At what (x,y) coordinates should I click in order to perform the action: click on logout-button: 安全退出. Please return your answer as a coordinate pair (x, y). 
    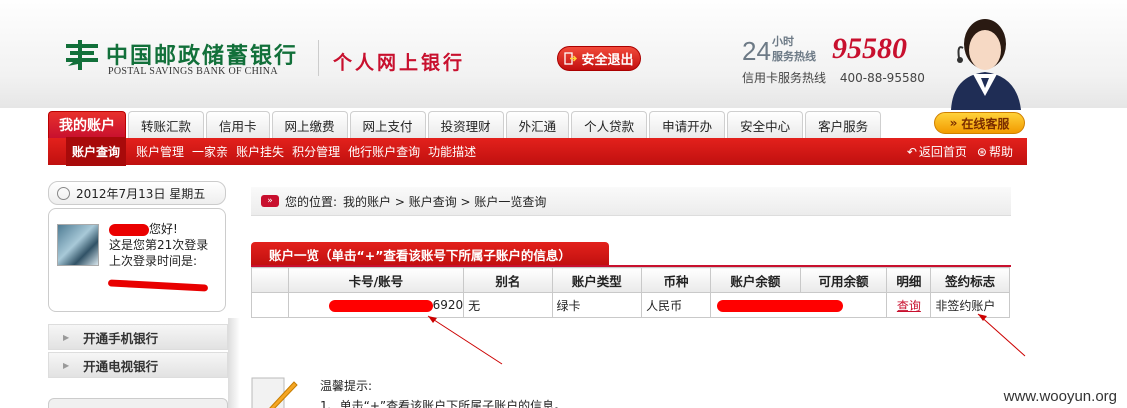
    Looking at the image, I should click on (599, 58).